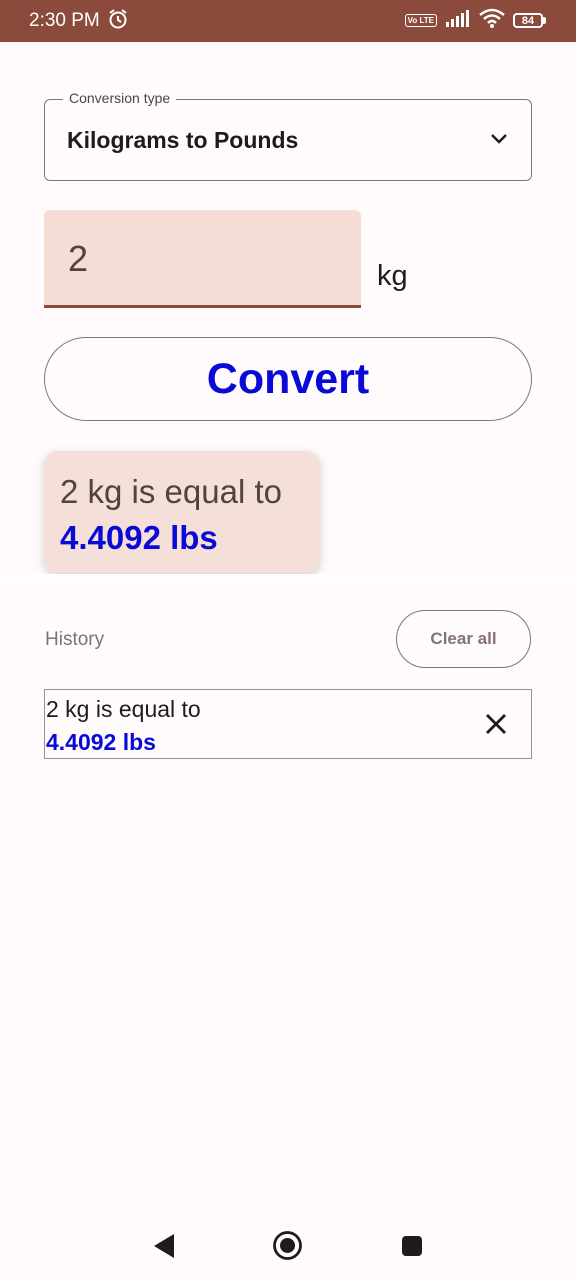 This screenshot has width=576, height=1280. I want to click on convert-button: Convert, so click(288, 379).